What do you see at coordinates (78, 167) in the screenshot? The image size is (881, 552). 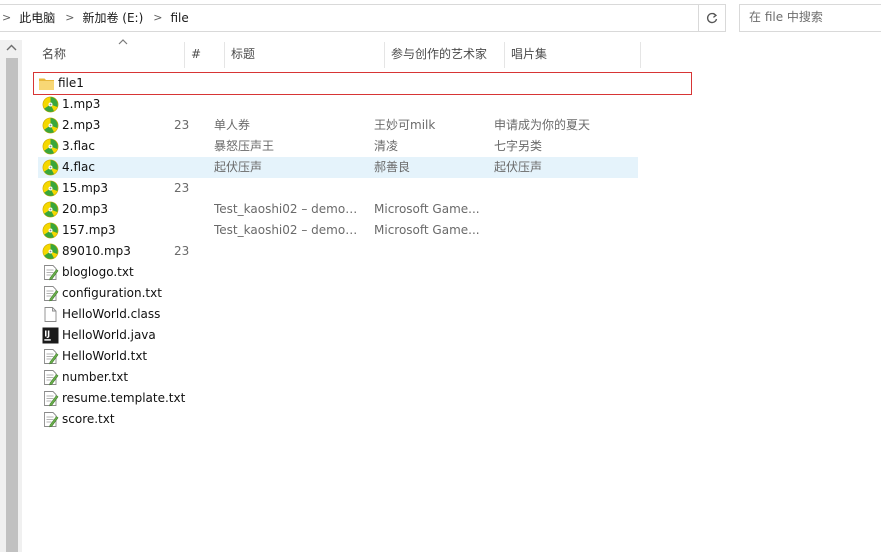 I see `file-name: 4.flac` at bounding box center [78, 167].